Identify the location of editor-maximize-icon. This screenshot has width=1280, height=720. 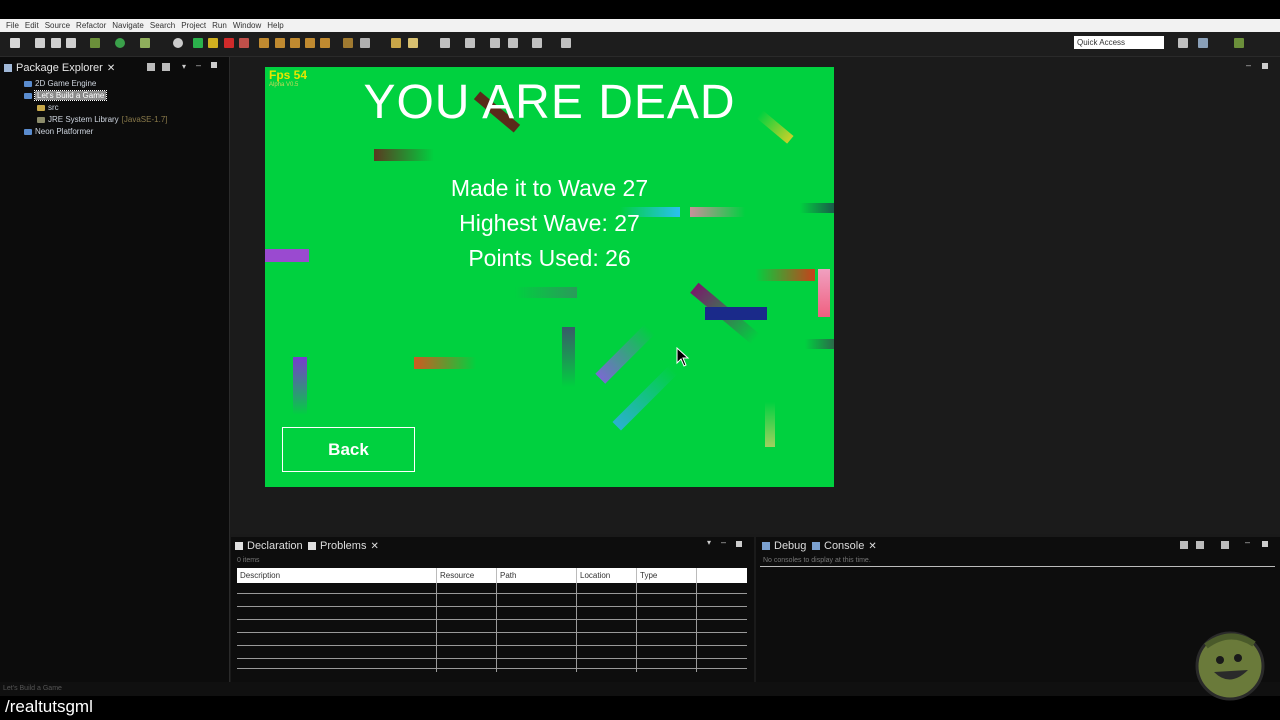
(1265, 66).